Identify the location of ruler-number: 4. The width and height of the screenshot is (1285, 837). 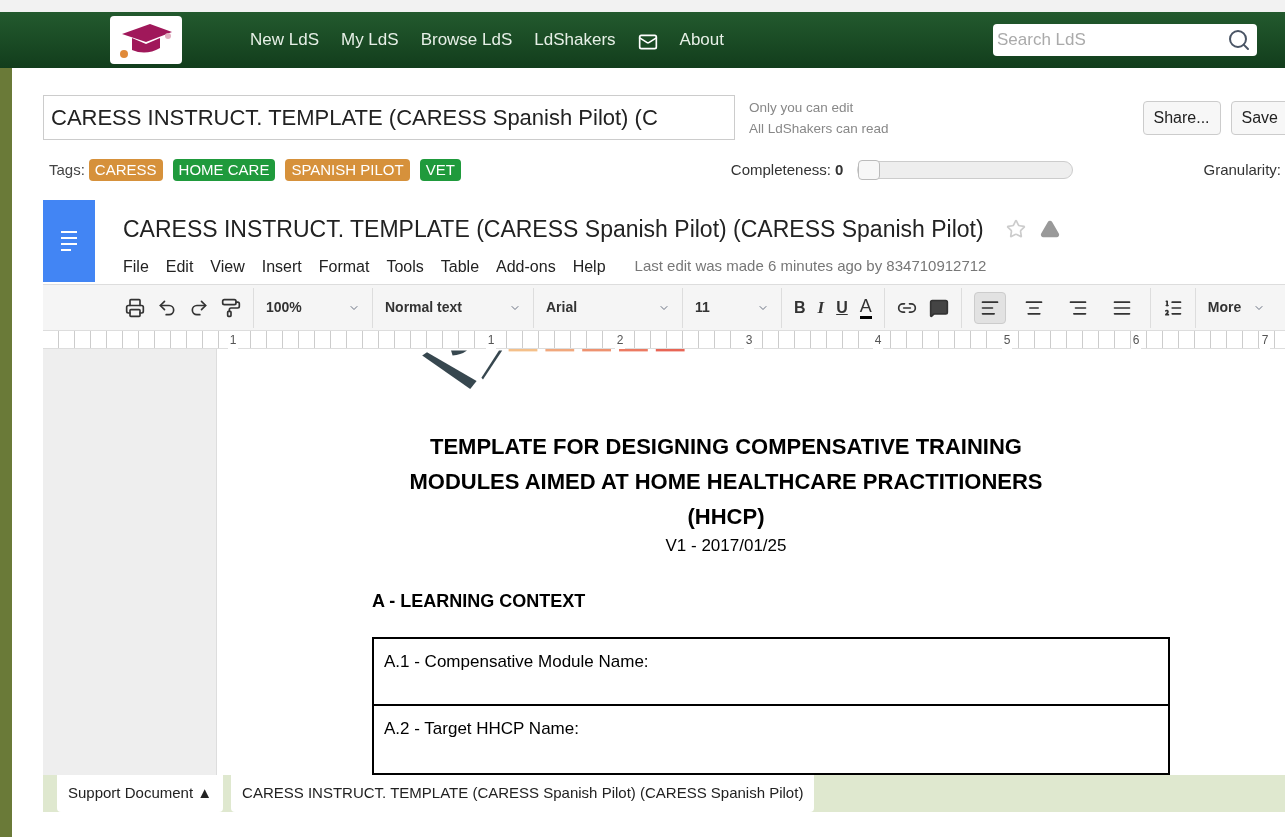
(878, 339).